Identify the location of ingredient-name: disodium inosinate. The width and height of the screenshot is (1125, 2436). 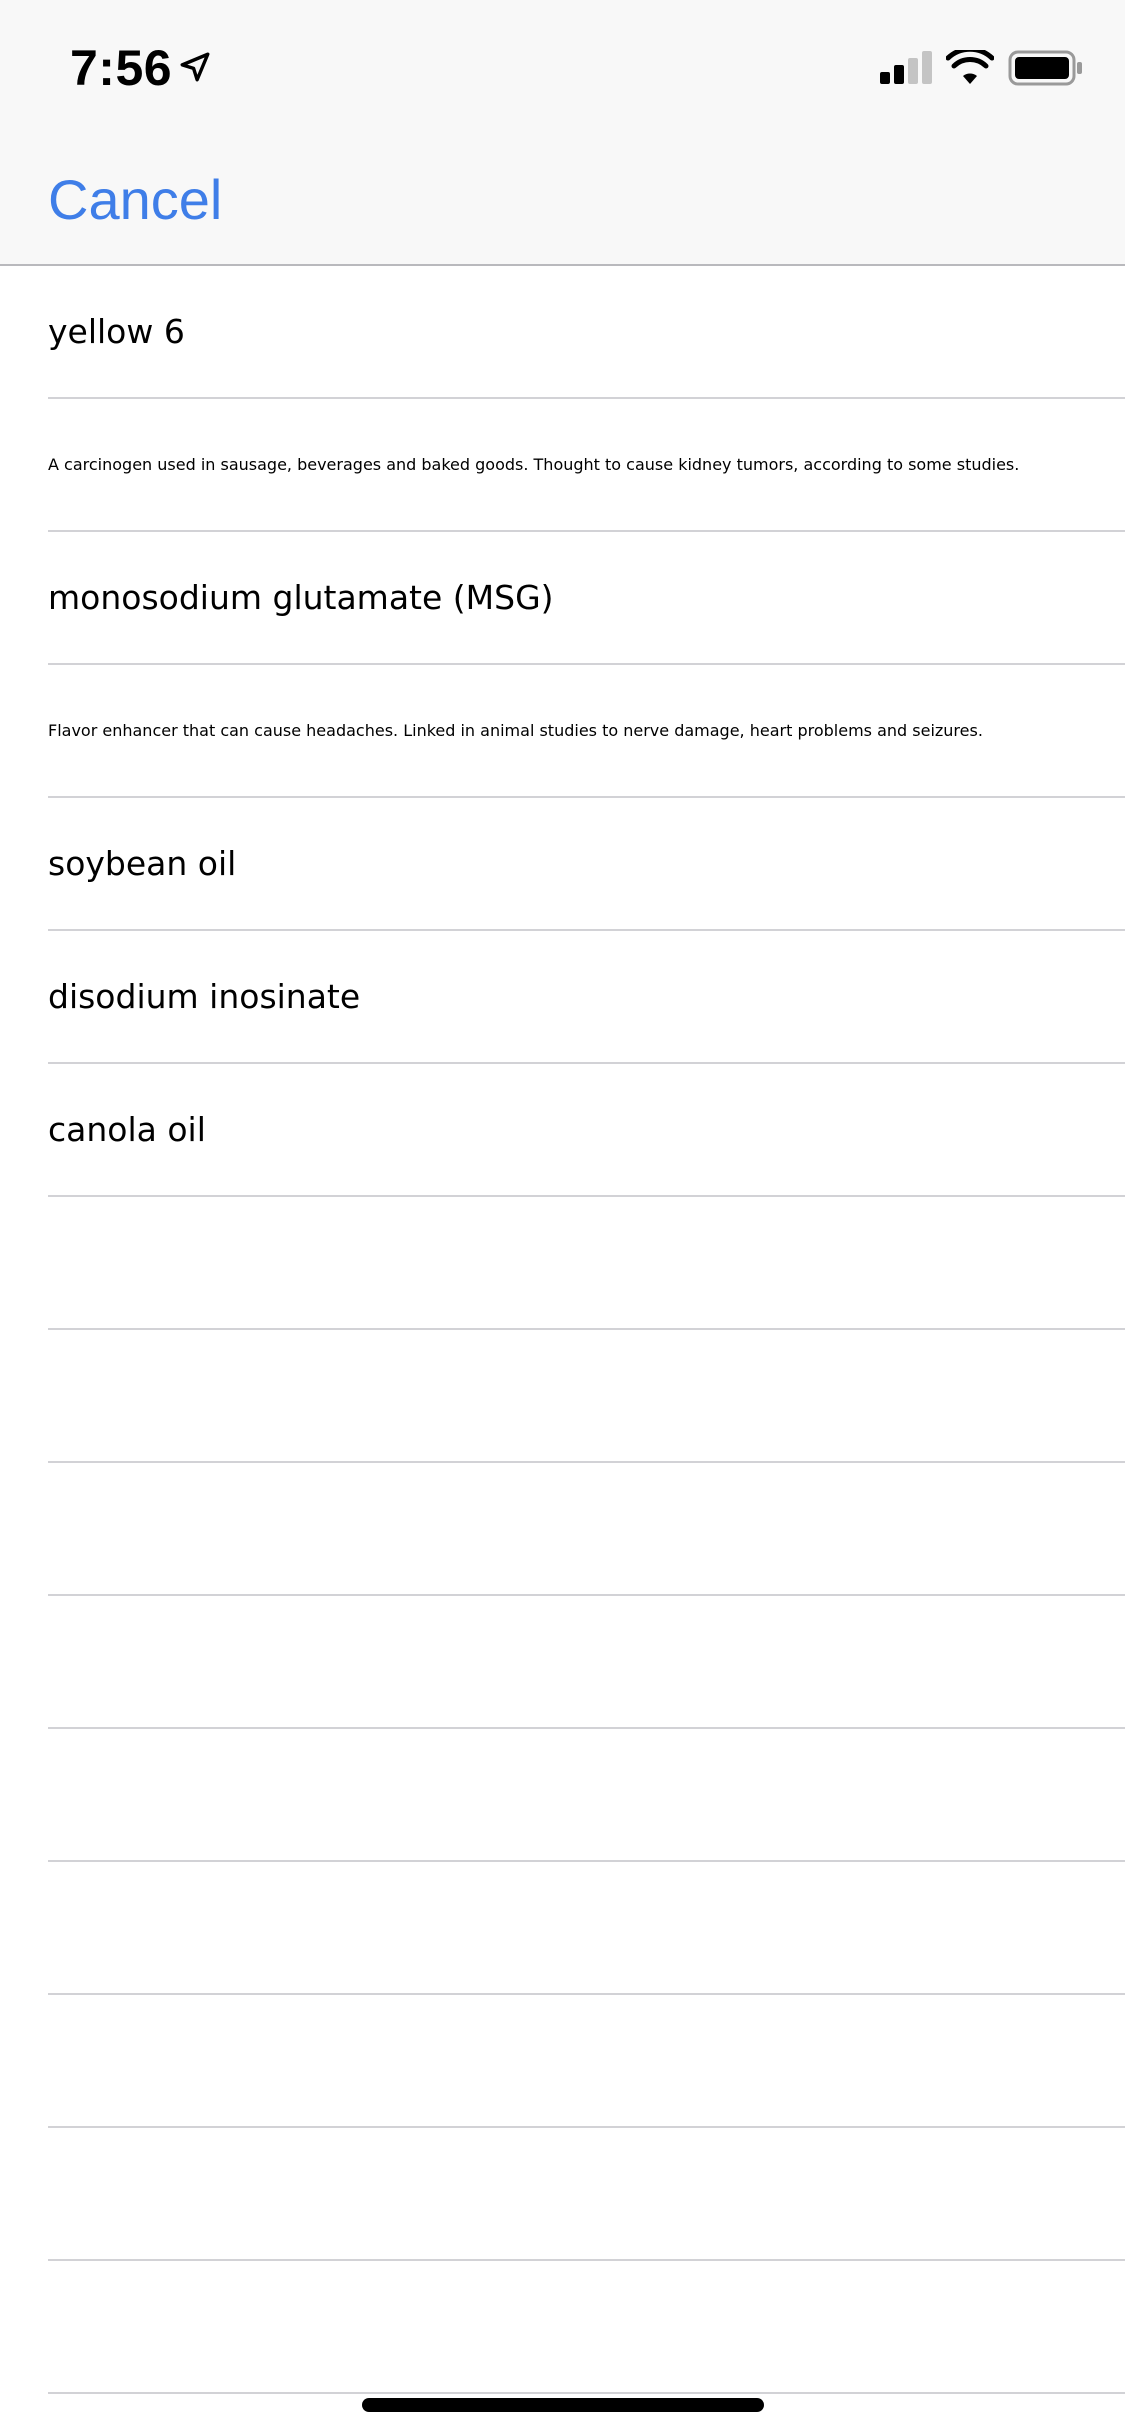
(204, 996).